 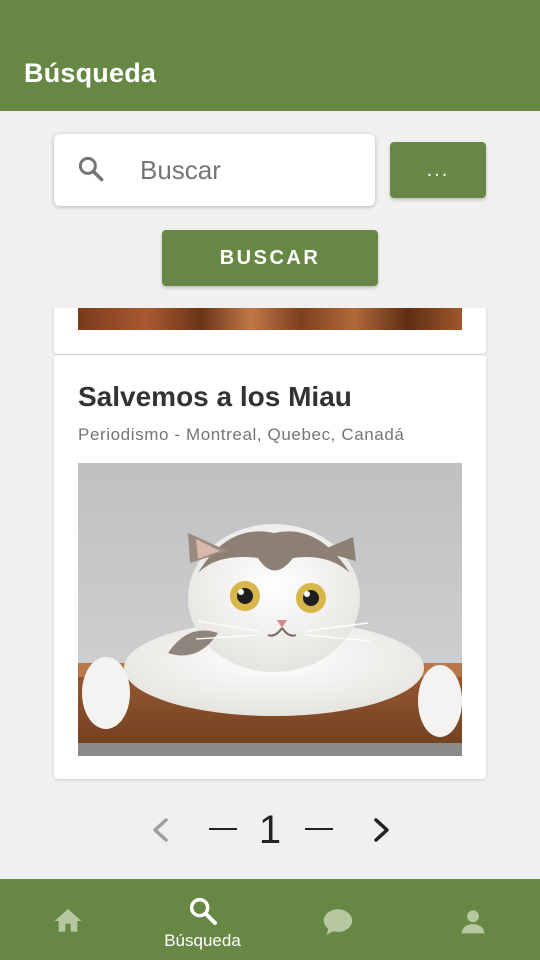 What do you see at coordinates (160, 830) in the screenshot?
I see `chevron-left-icon` at bounding box center [160, 830].